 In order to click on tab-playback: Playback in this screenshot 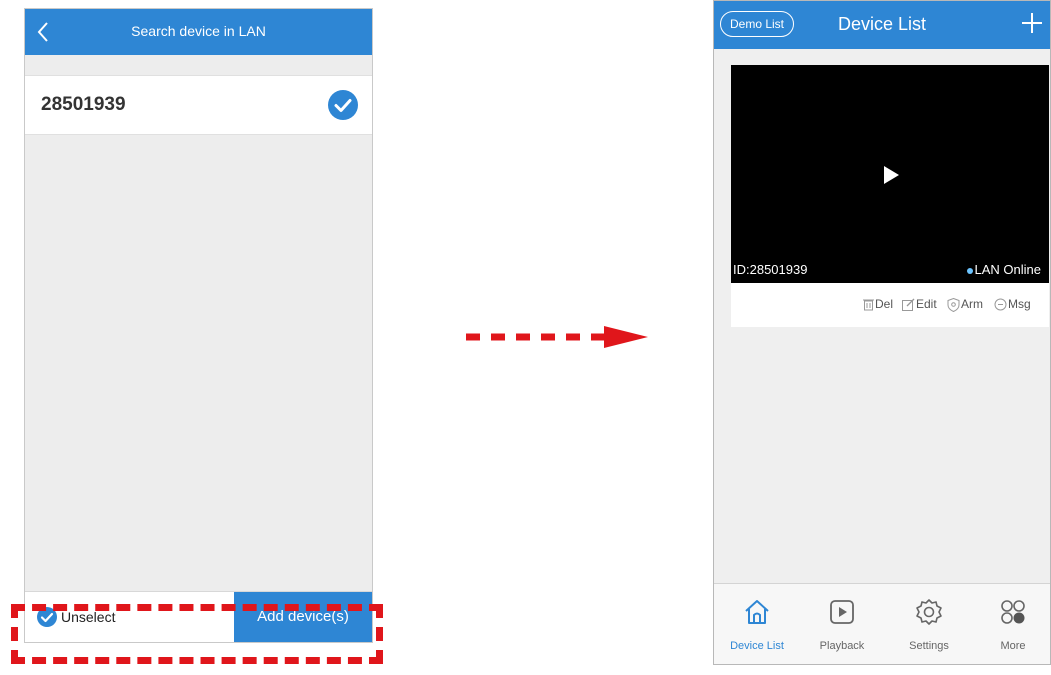, I will do `click(842, 624)`.